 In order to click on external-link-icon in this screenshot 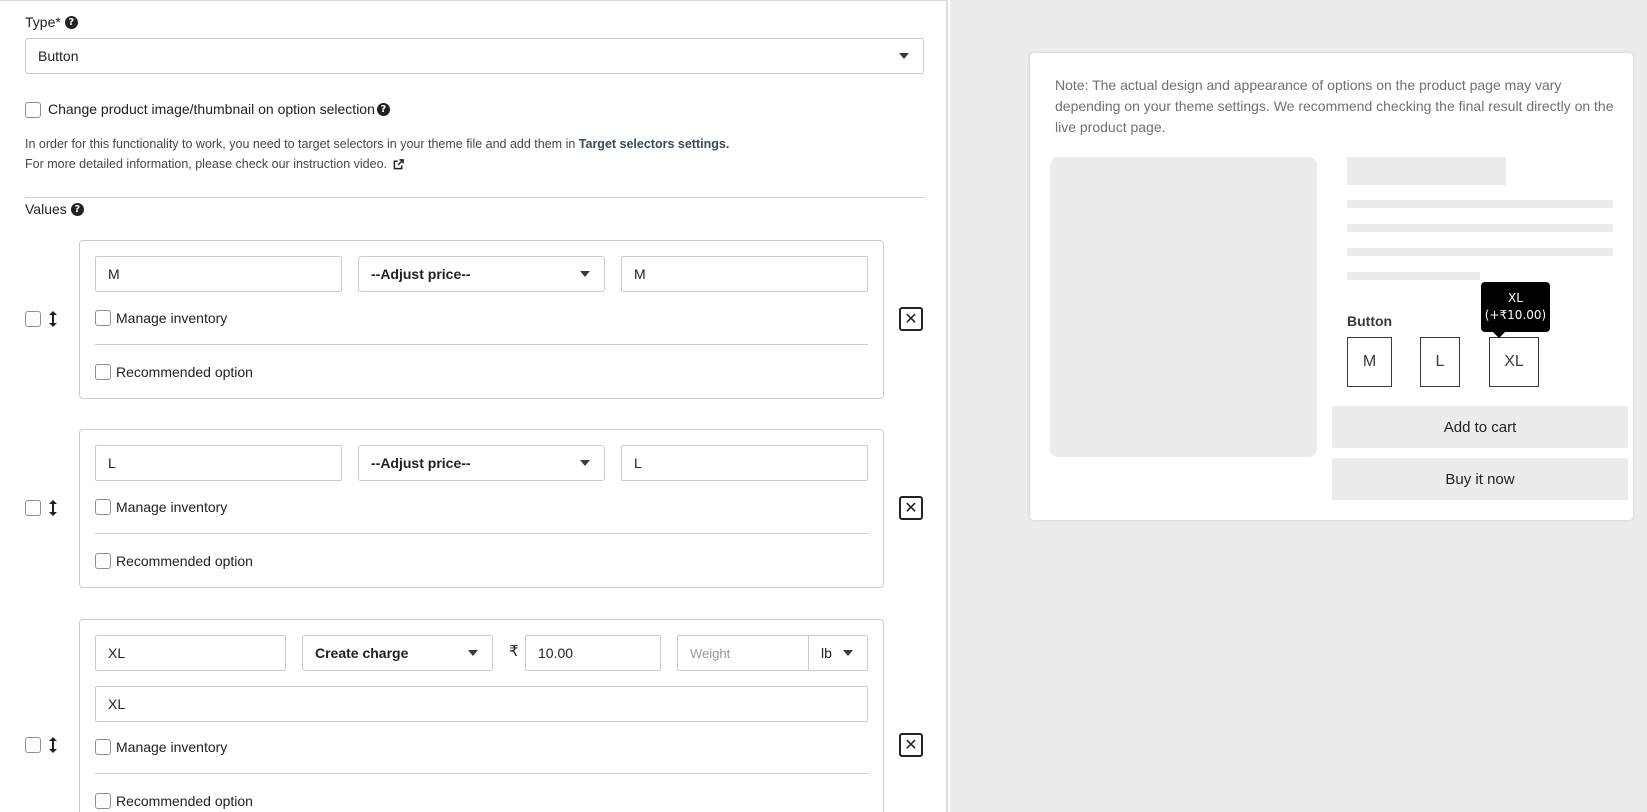, I will do `click(398, 164)`.